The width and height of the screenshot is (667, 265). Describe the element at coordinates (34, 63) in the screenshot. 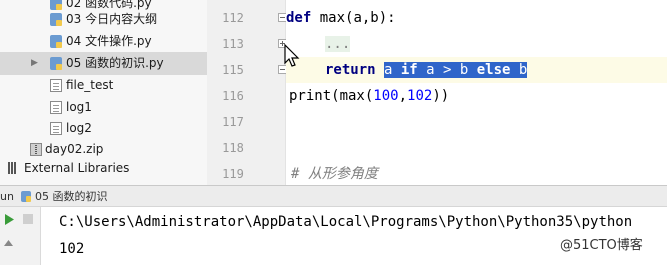

I see `expand-arrow-icon: ▶` at that location.